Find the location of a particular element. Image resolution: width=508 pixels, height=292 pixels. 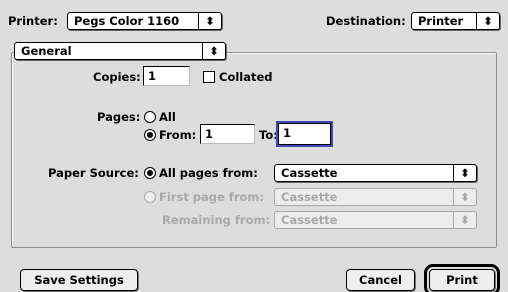

all-pages-from-label: All pages from: is located at coordinates (208, 173).